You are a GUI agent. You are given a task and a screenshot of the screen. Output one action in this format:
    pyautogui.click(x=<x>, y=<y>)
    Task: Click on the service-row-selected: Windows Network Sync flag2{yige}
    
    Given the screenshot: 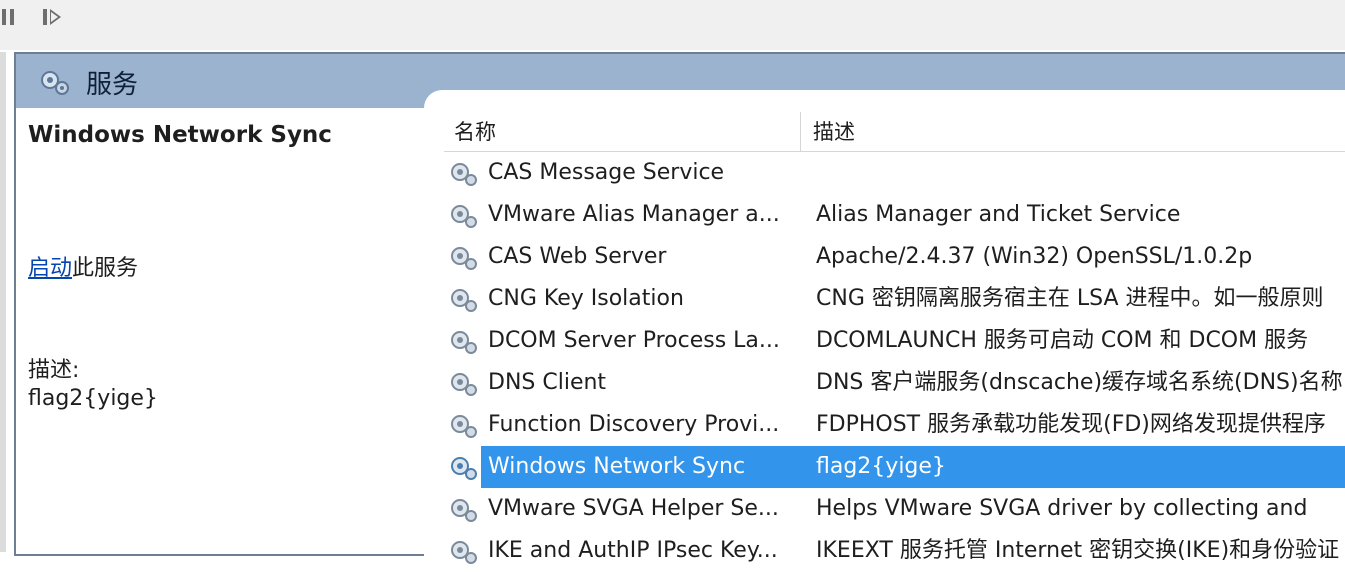 What is the action you would take?
    pyautogui.click(x=884, y=467)
    